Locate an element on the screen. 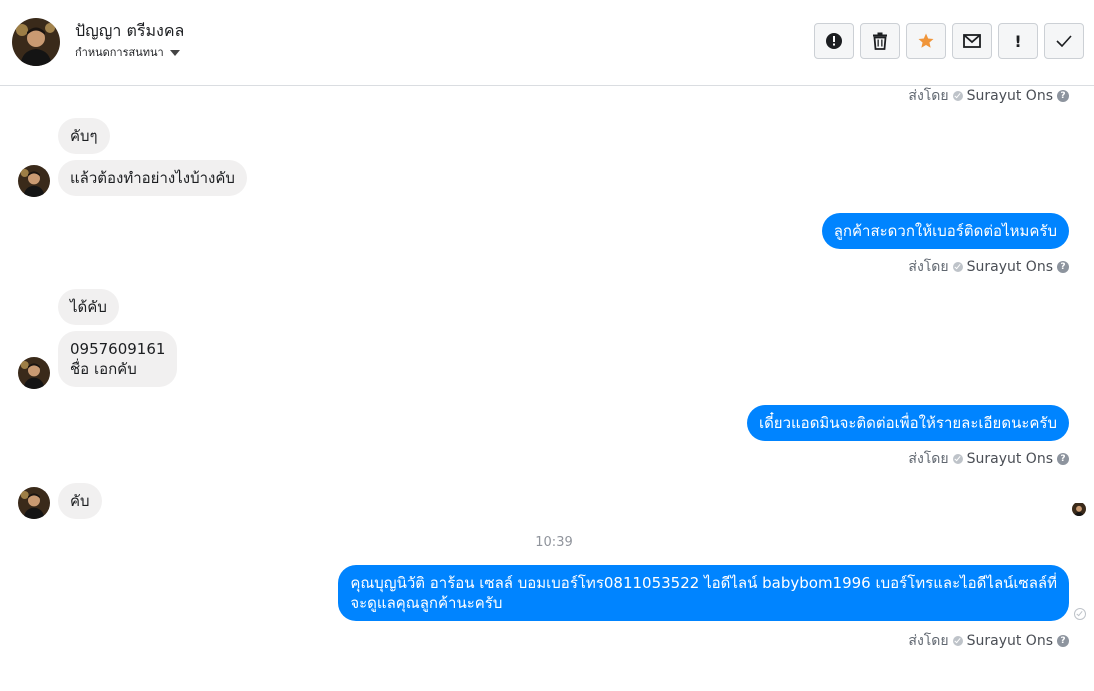 This screenshot has width=1094, height=691. important-label: ! is located at coordinates (1018, 41).